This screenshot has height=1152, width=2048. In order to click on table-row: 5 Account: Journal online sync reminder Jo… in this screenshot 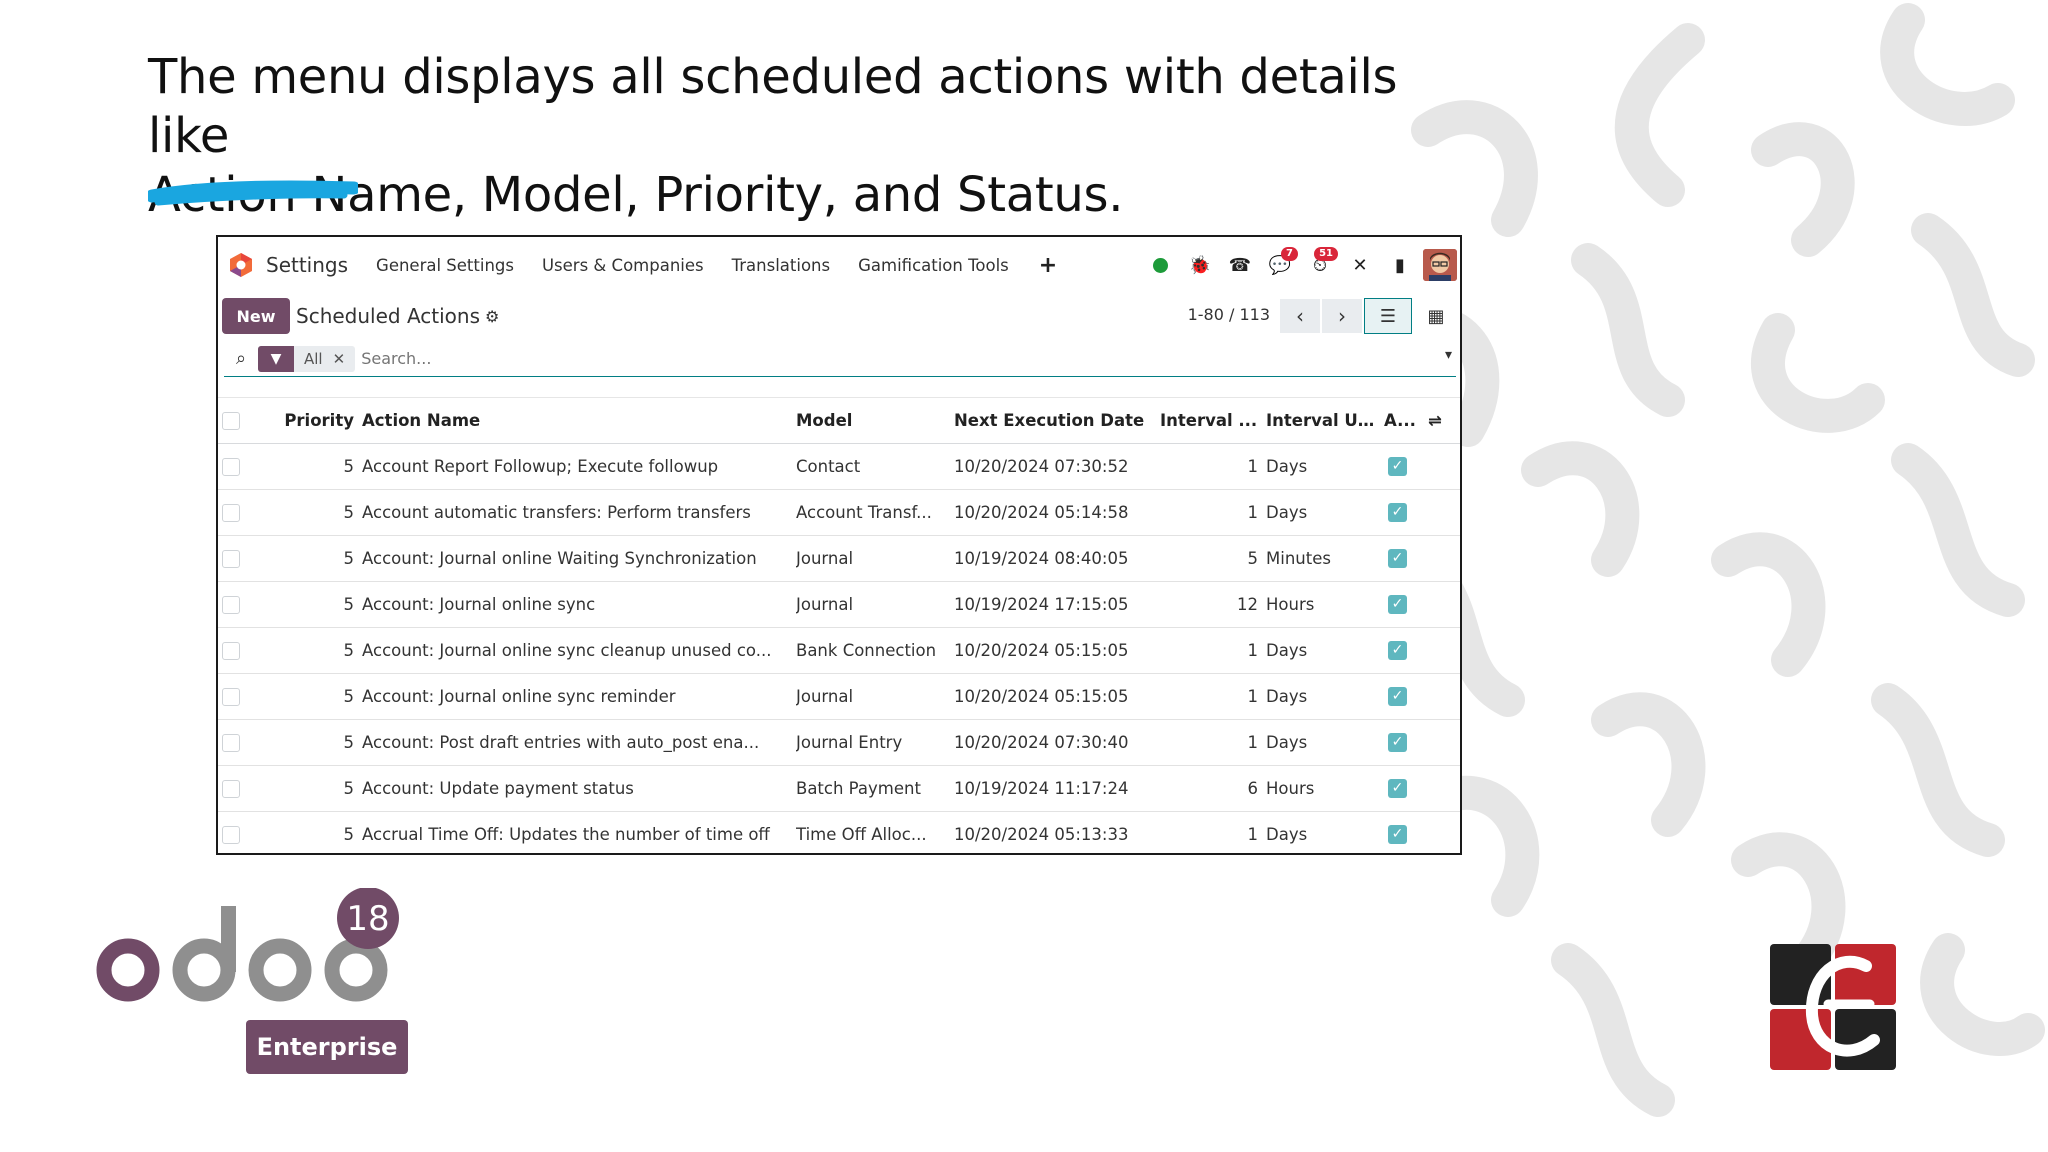, I will do `click(839, 696)`.